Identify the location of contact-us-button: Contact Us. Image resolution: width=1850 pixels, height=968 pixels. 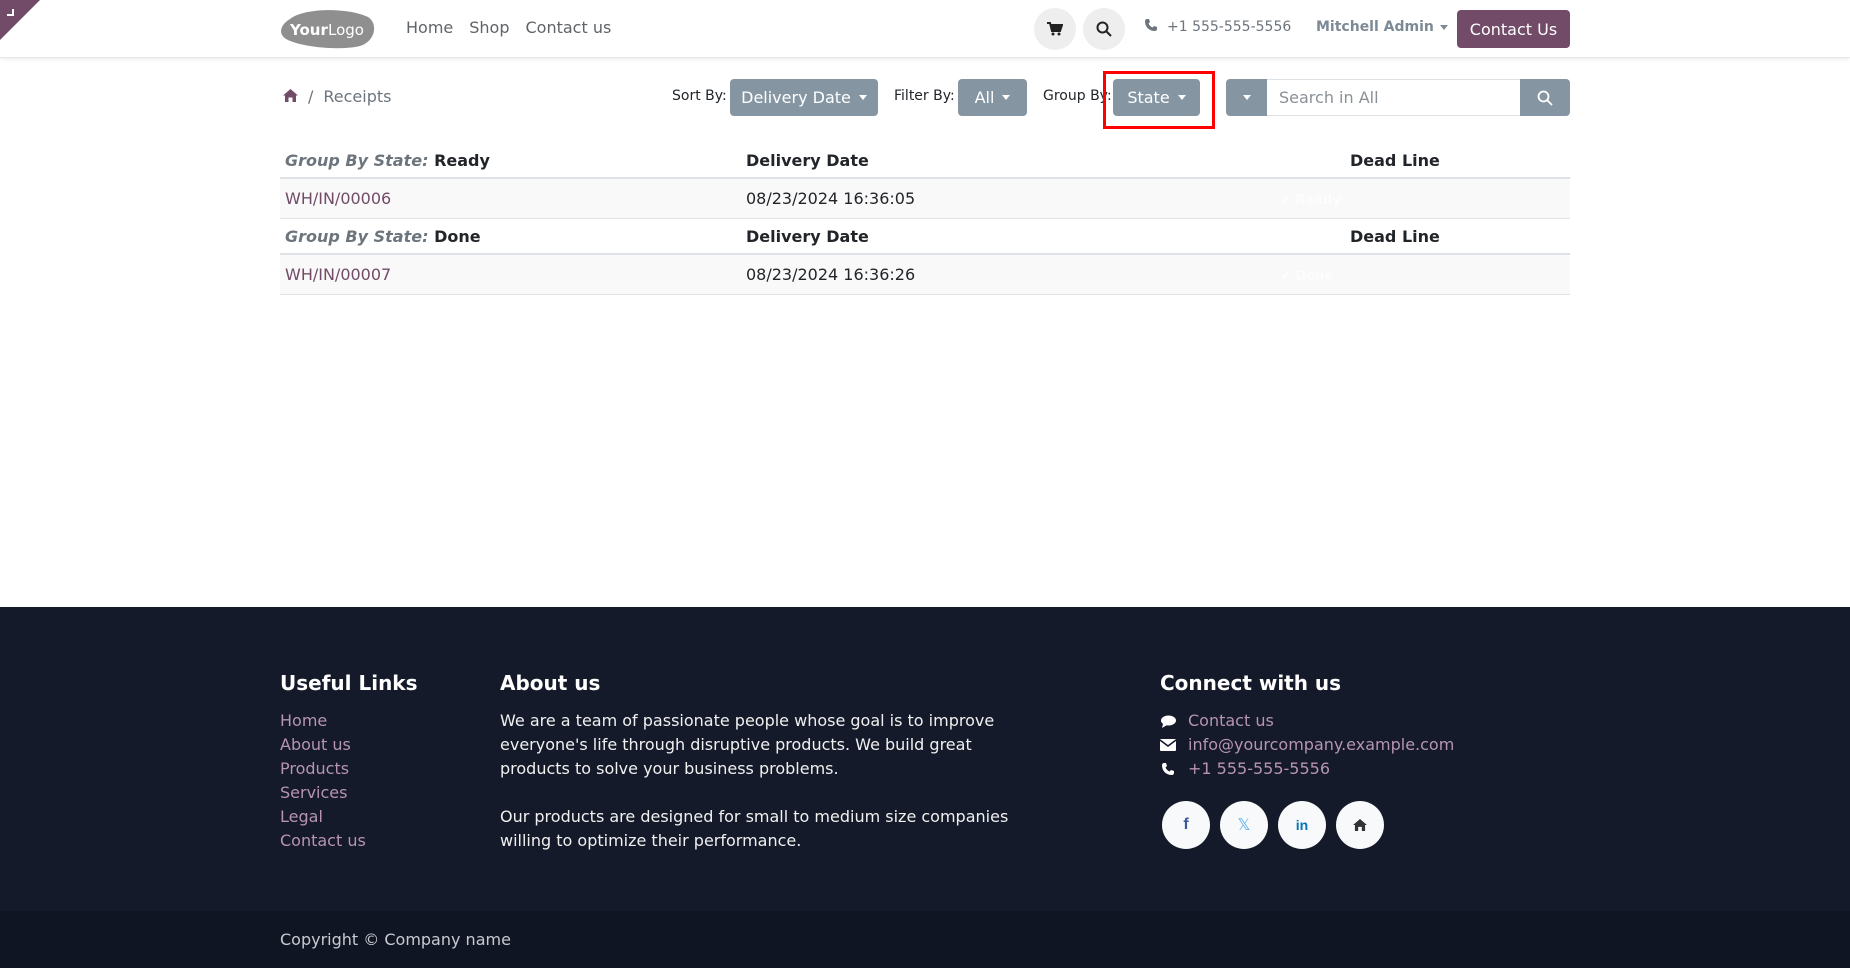
(1513, 29).